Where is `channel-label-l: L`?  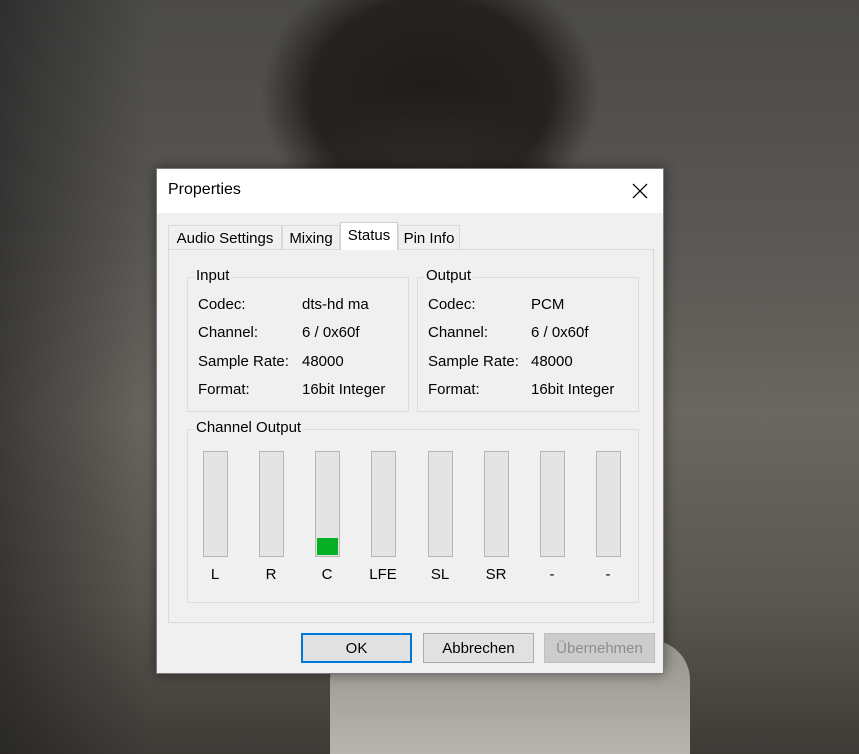
channel-label-l: L is located at coordinates (215, 574).